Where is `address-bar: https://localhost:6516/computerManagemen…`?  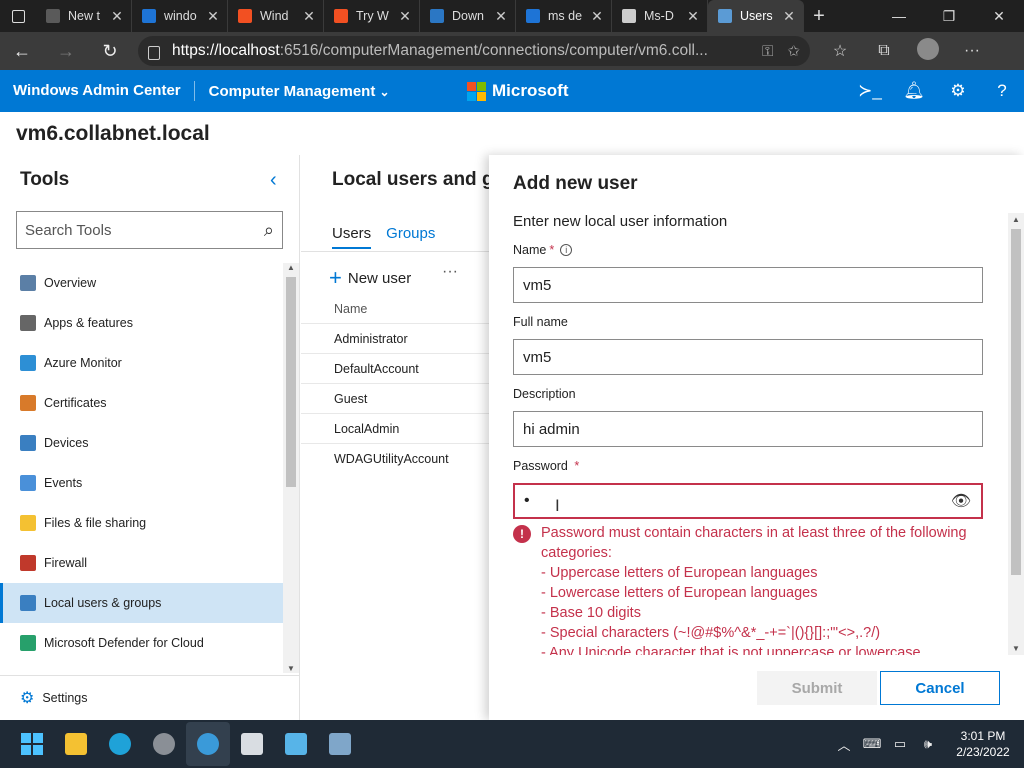
address-bar: https://localhost:6516/computerManagemen… is located at coordinates (474, 51).